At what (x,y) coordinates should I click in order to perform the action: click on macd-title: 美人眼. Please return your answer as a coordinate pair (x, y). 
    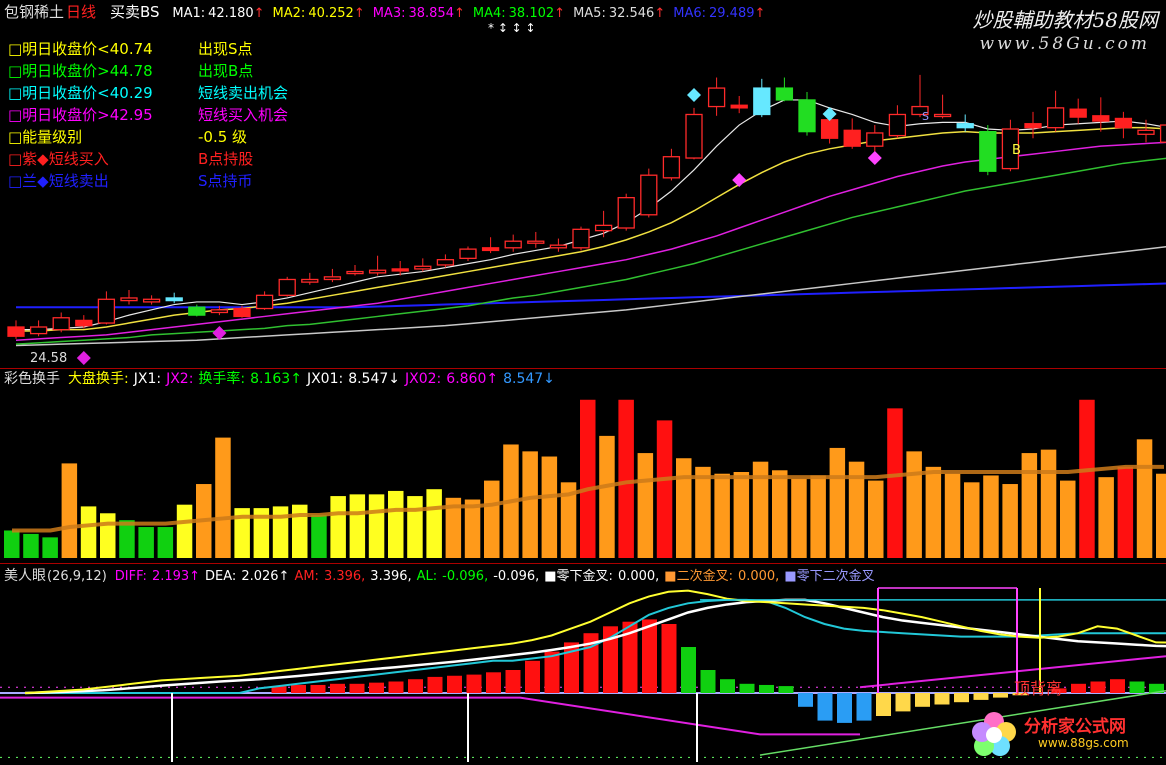
    Looking at the image, I should click on (25, 576).